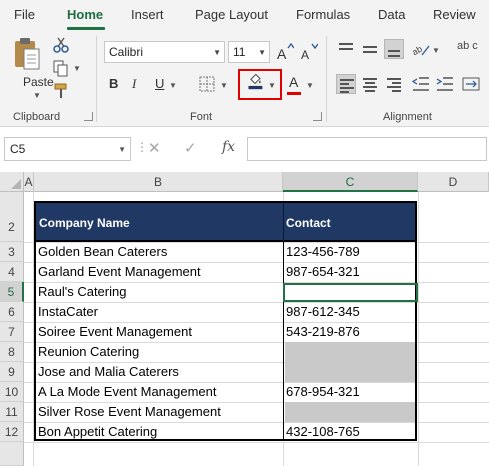  Describe the element at coordinates (147, 14) in the screenshot. I see `tab-insert: Insert` at that location.